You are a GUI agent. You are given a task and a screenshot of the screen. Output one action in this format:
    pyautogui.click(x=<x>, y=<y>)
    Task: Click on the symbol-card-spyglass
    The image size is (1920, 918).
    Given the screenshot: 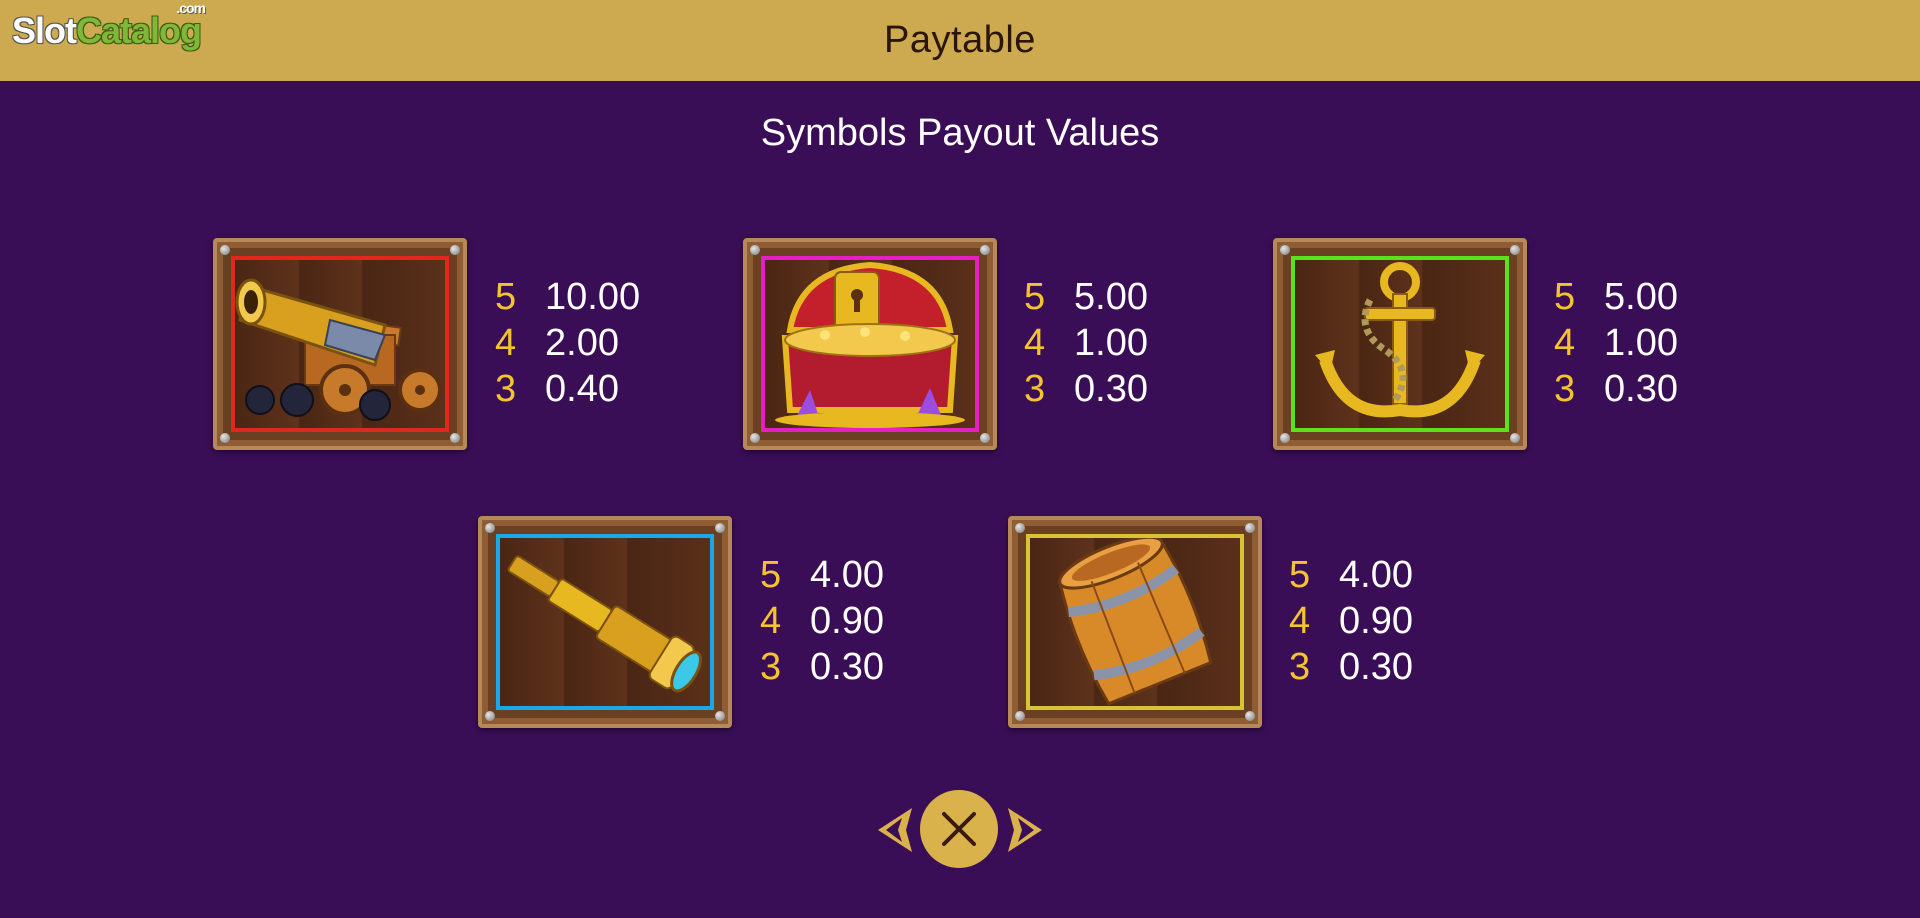 What is the action you would take?
    pyautogui.click(x=605, y=622)
    